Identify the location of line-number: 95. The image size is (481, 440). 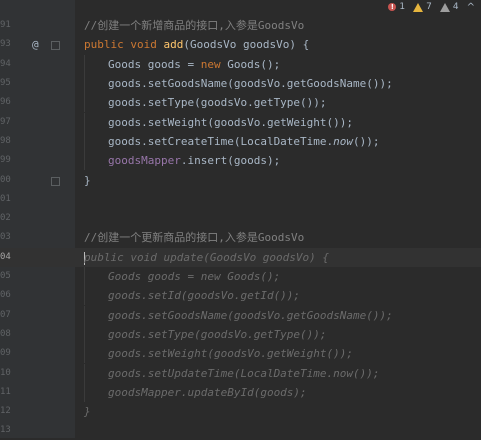
(5, 83).